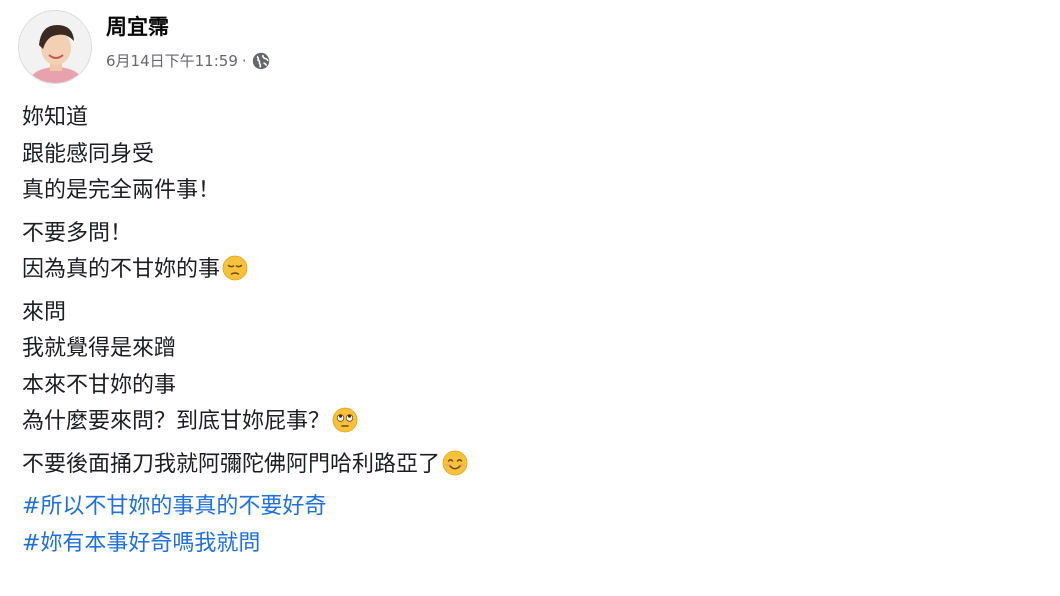 Image resolution: width=1060 pixels, height=596 pixels. What do you see at coordinates (121, 269) in the screenshot?
I see `text-line: 因為真的不甘妳的事` at bounding box center [121, 269].